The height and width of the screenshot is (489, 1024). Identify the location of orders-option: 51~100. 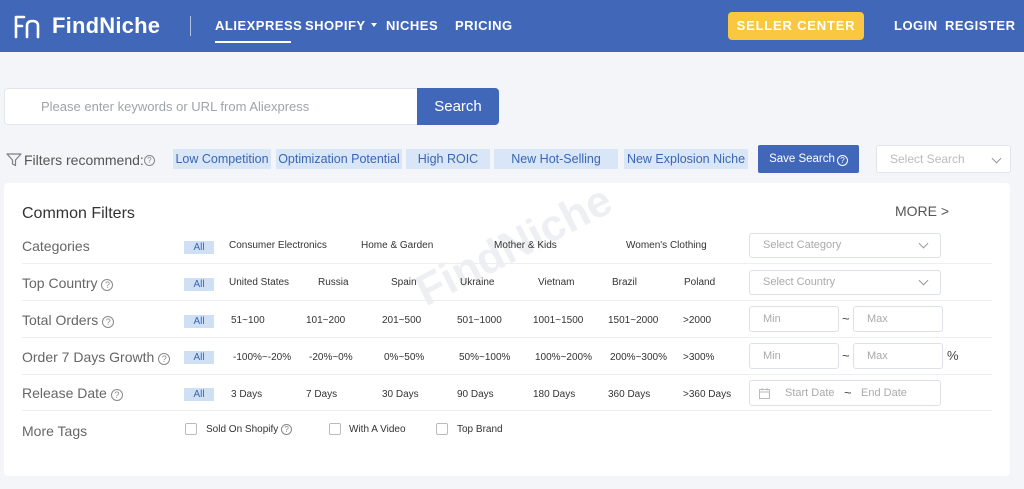
(248, 320).